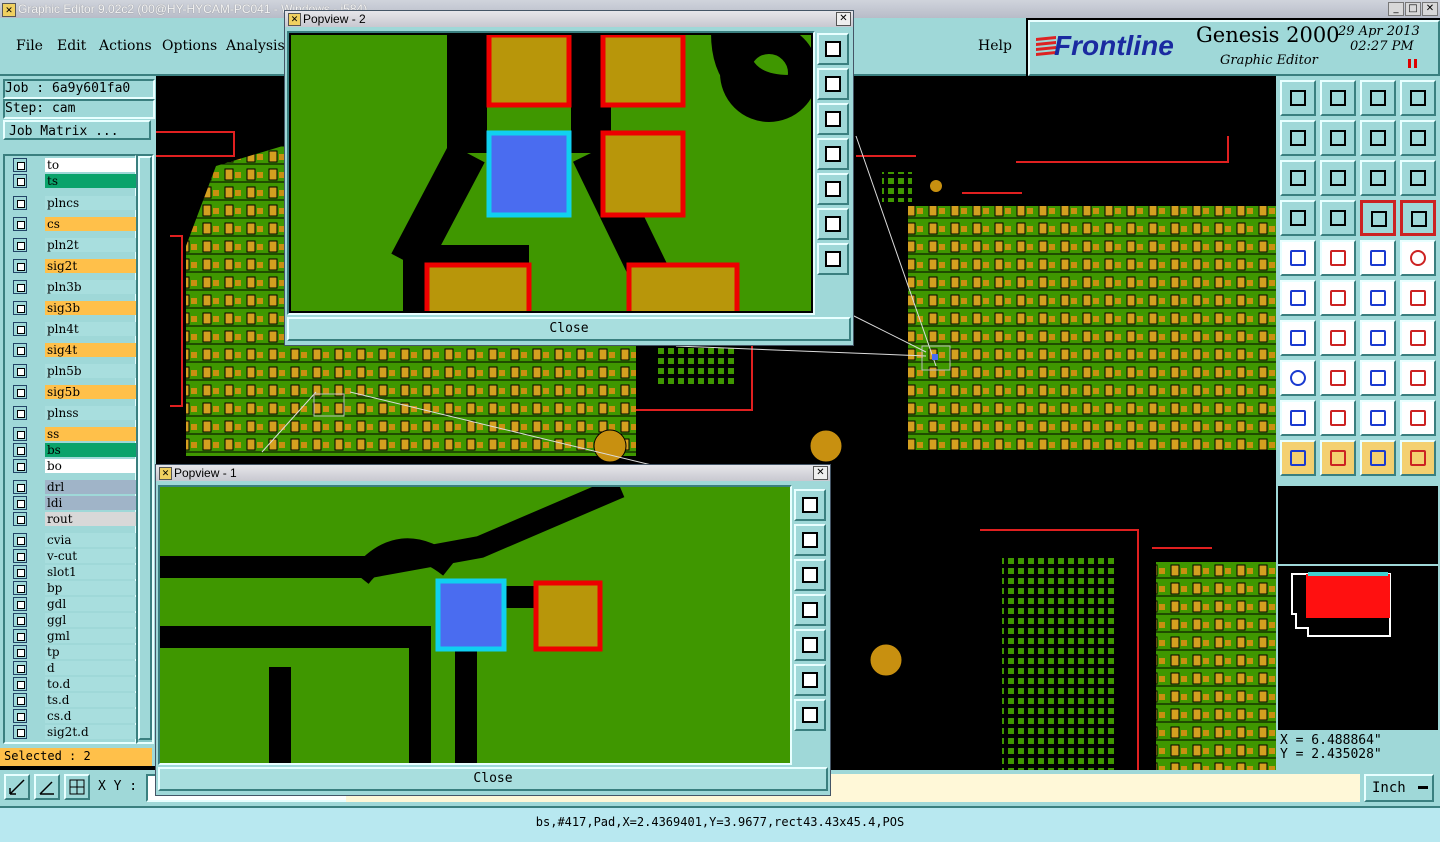 Image resolution: width=1440 pixels, height=842 pixels. I want to click on menu-analysis: Analysis, so click(255, 46).